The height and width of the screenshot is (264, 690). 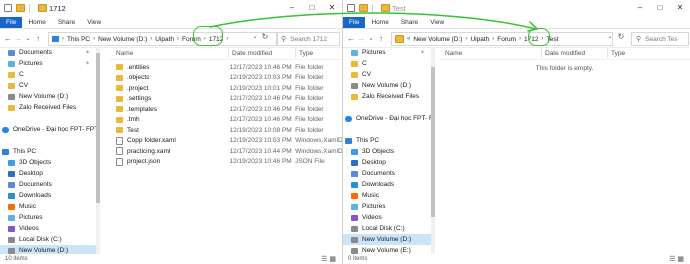 I want to click on table-row: .objects 12/19/2023 10:03 PM File folder, so click(x=226, y=78).